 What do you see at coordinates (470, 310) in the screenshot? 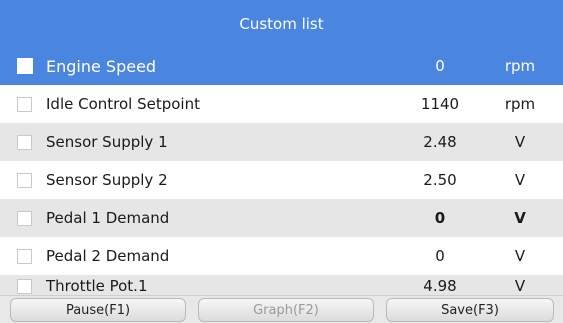
I see `save-button: Save(F3)` at bounding box center [470, 310].